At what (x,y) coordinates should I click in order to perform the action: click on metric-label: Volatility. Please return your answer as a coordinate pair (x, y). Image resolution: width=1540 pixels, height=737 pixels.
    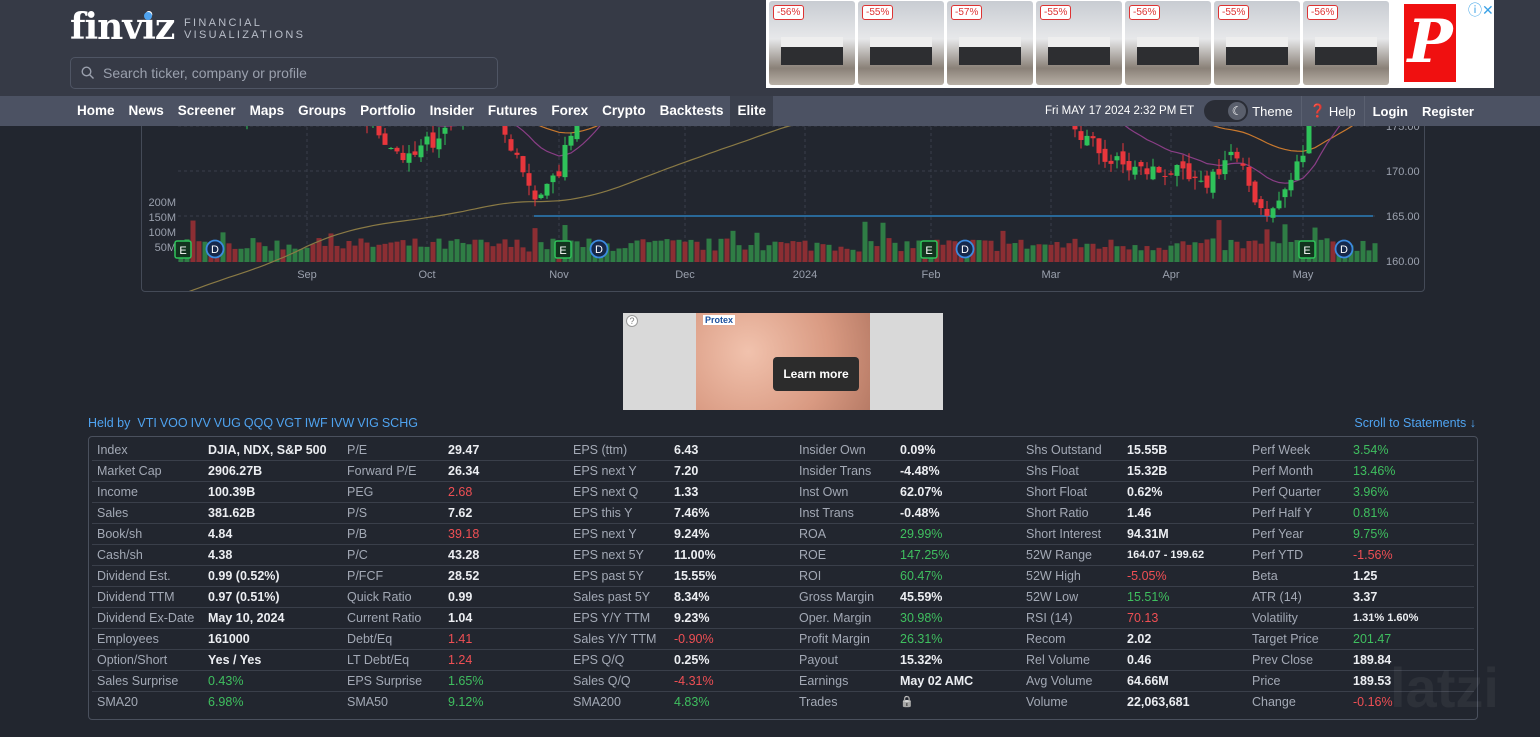
    Looking at the image, I should click on (1275, 618).